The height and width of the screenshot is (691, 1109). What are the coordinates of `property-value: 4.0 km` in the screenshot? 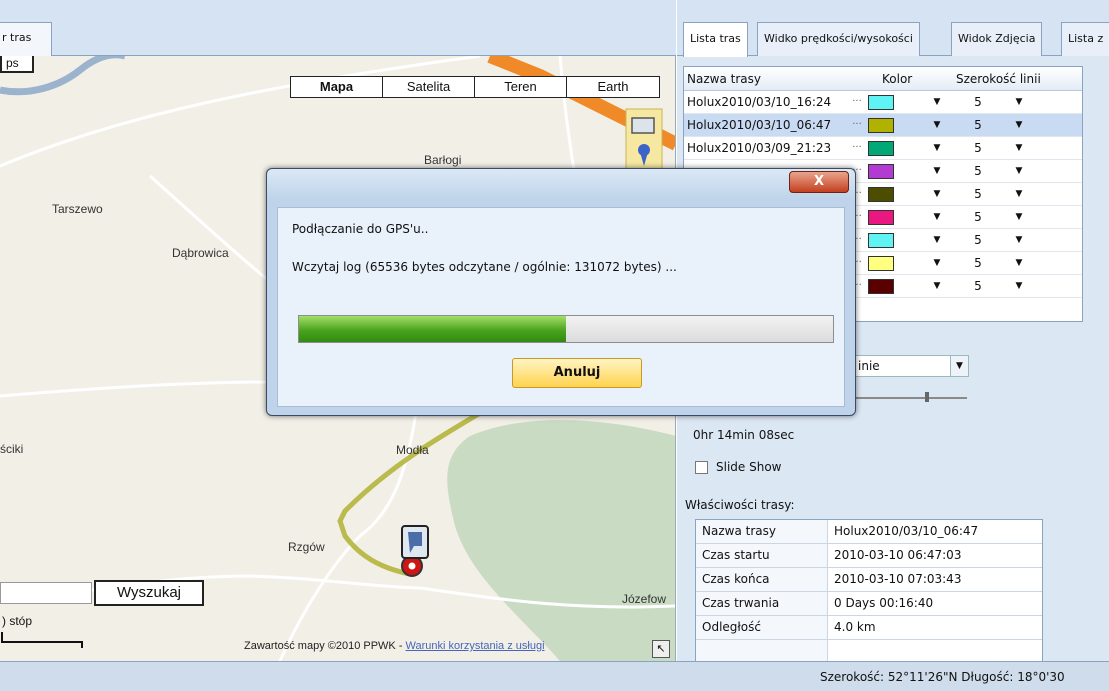 It's located at (935, 627).